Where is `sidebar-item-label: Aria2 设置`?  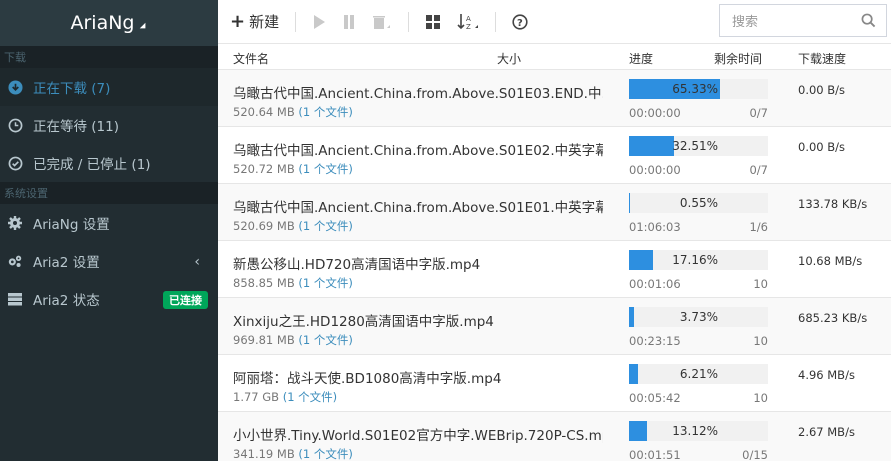
sidebar-item-label: Aria2 设置 is located at coordinates (66, 263).